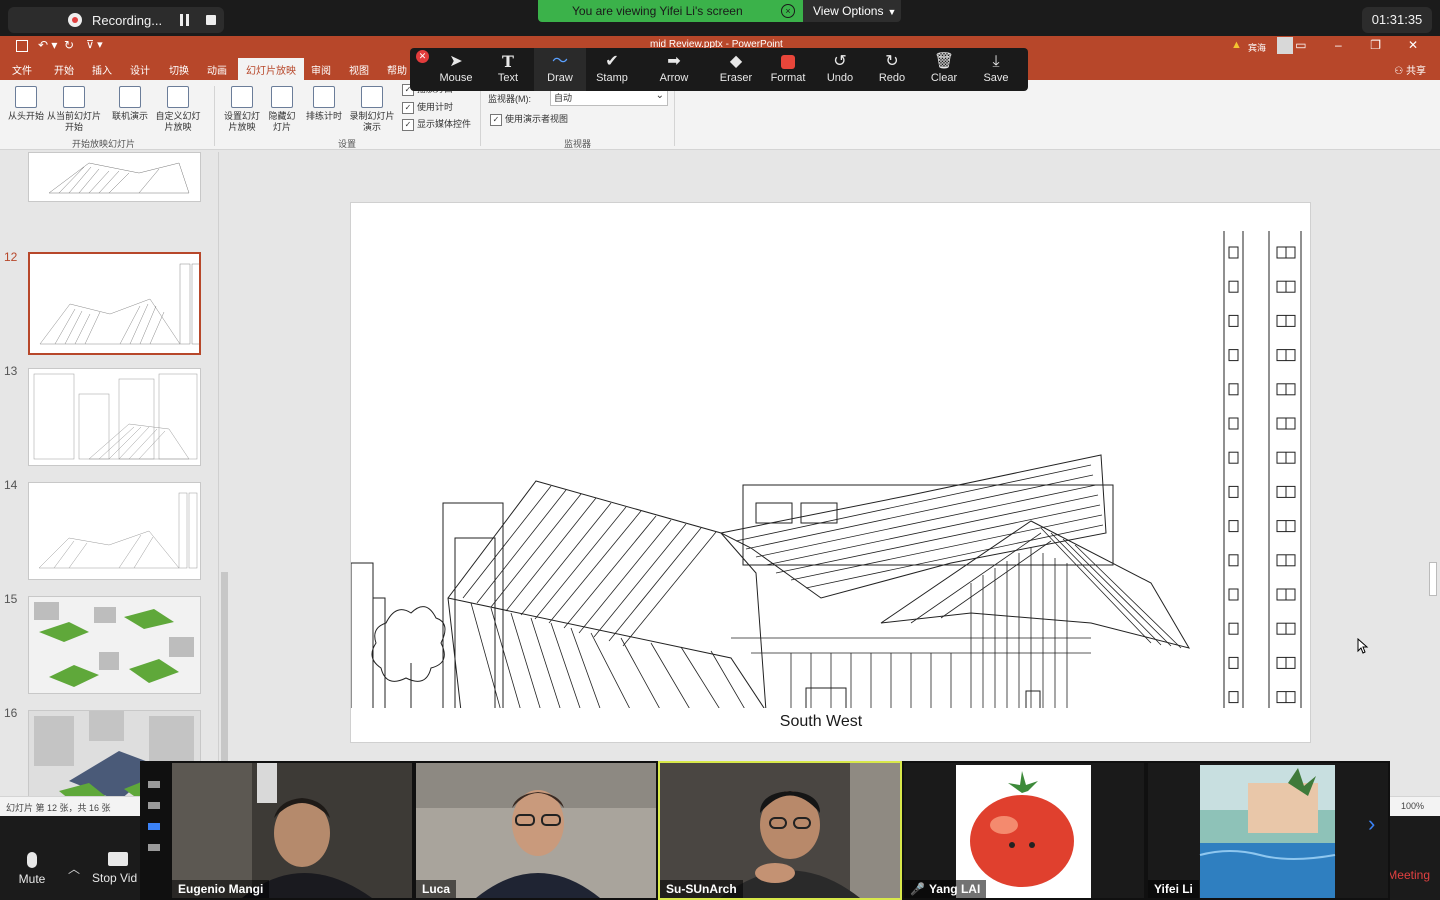  I want to click on custom-slideshow-button: 自定义幻灯片放映, so click(178, 109).